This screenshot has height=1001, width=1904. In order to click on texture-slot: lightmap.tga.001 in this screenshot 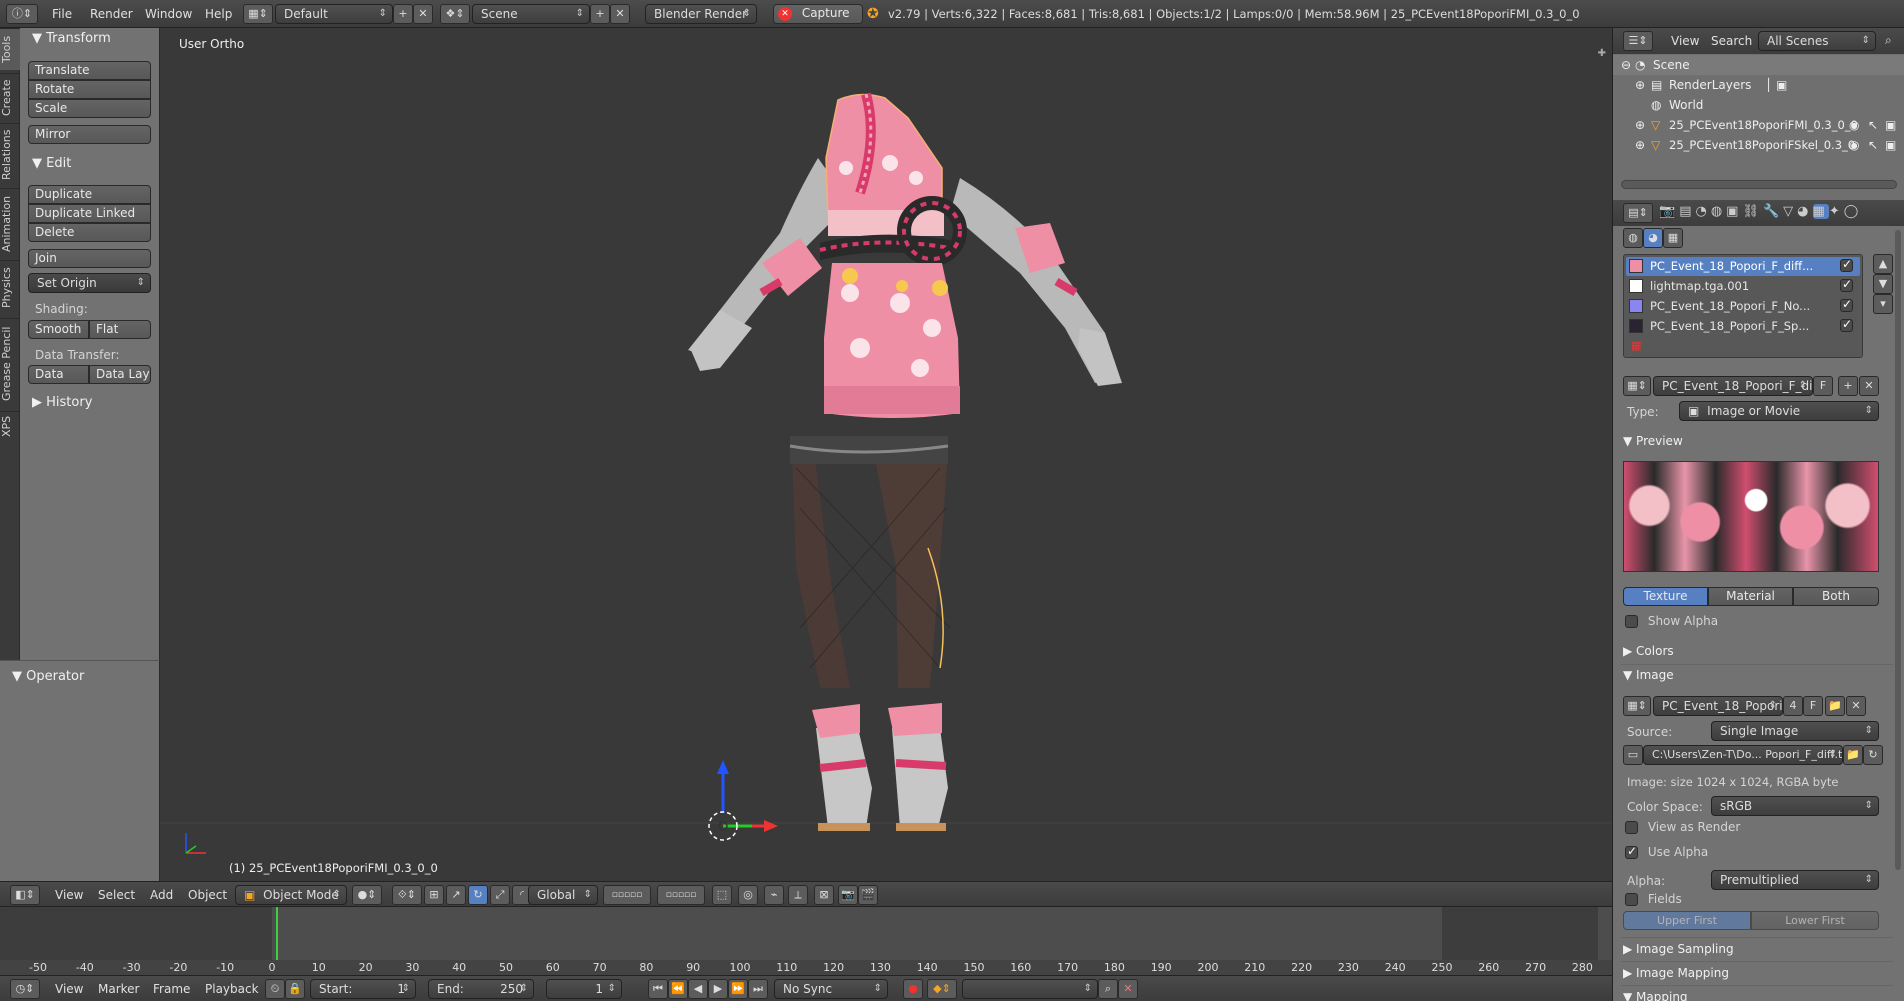, I will do `click(1743, 286)`.